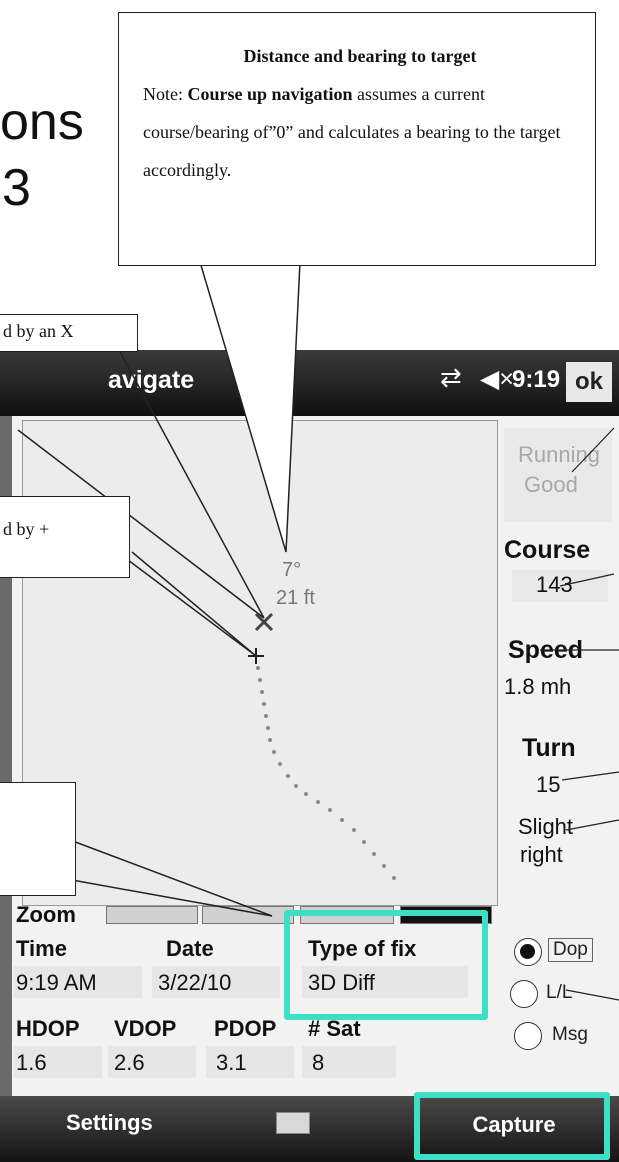  I want to click on distance-label: 21 ft, so click(295, 598).